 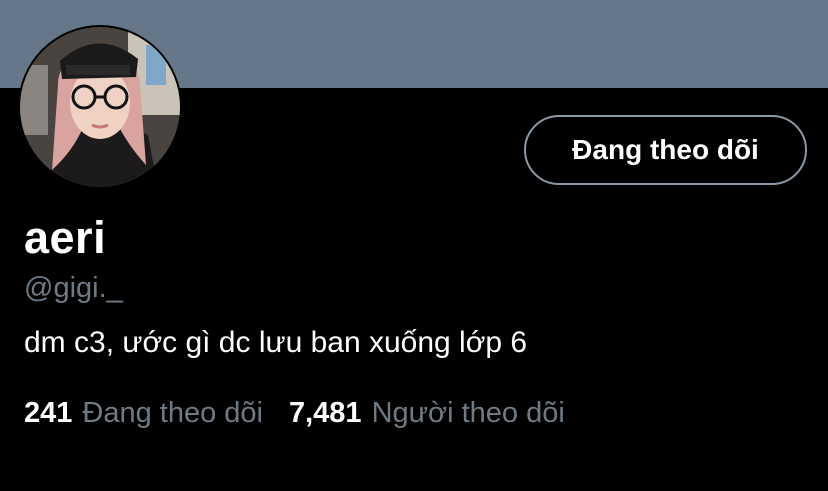 What do you see at coordinates (665, 150) in the screenshot?
I see `following-button: Đang theo dõi` at bounding box center [665, 150].